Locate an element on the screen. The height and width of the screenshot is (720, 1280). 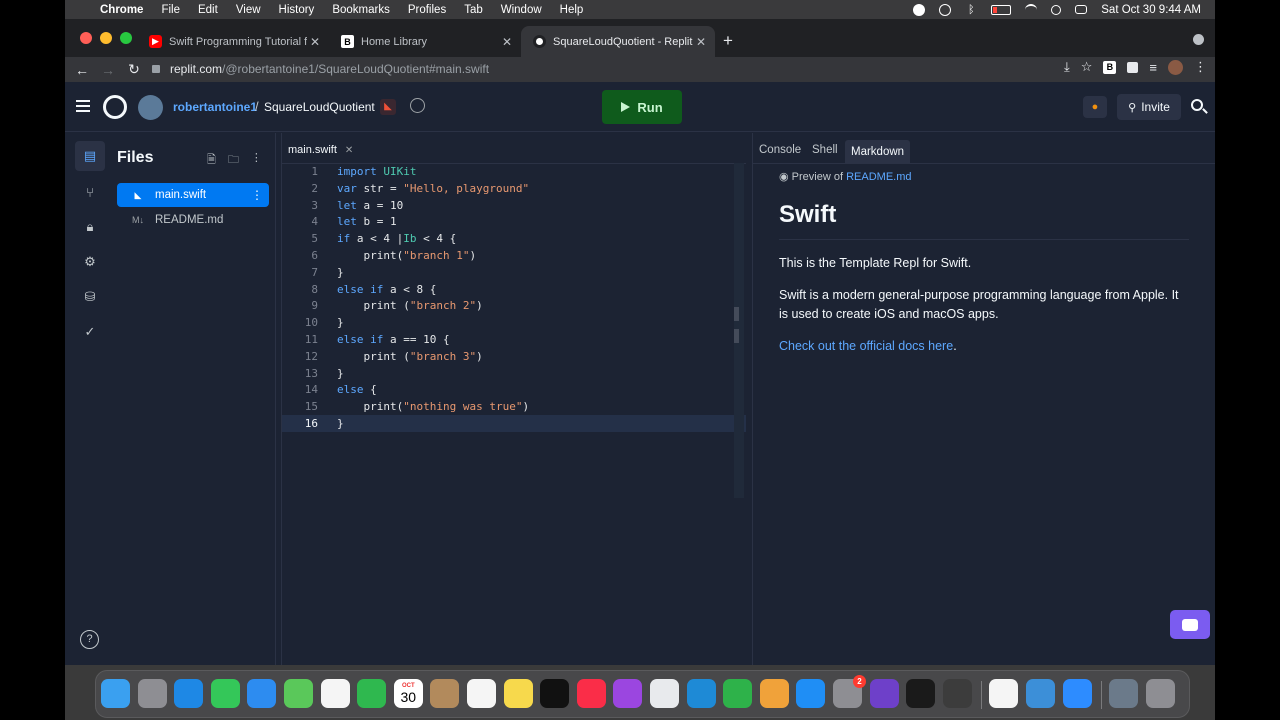
menu-app-name: Chrome is located at coordinates (121, 10).